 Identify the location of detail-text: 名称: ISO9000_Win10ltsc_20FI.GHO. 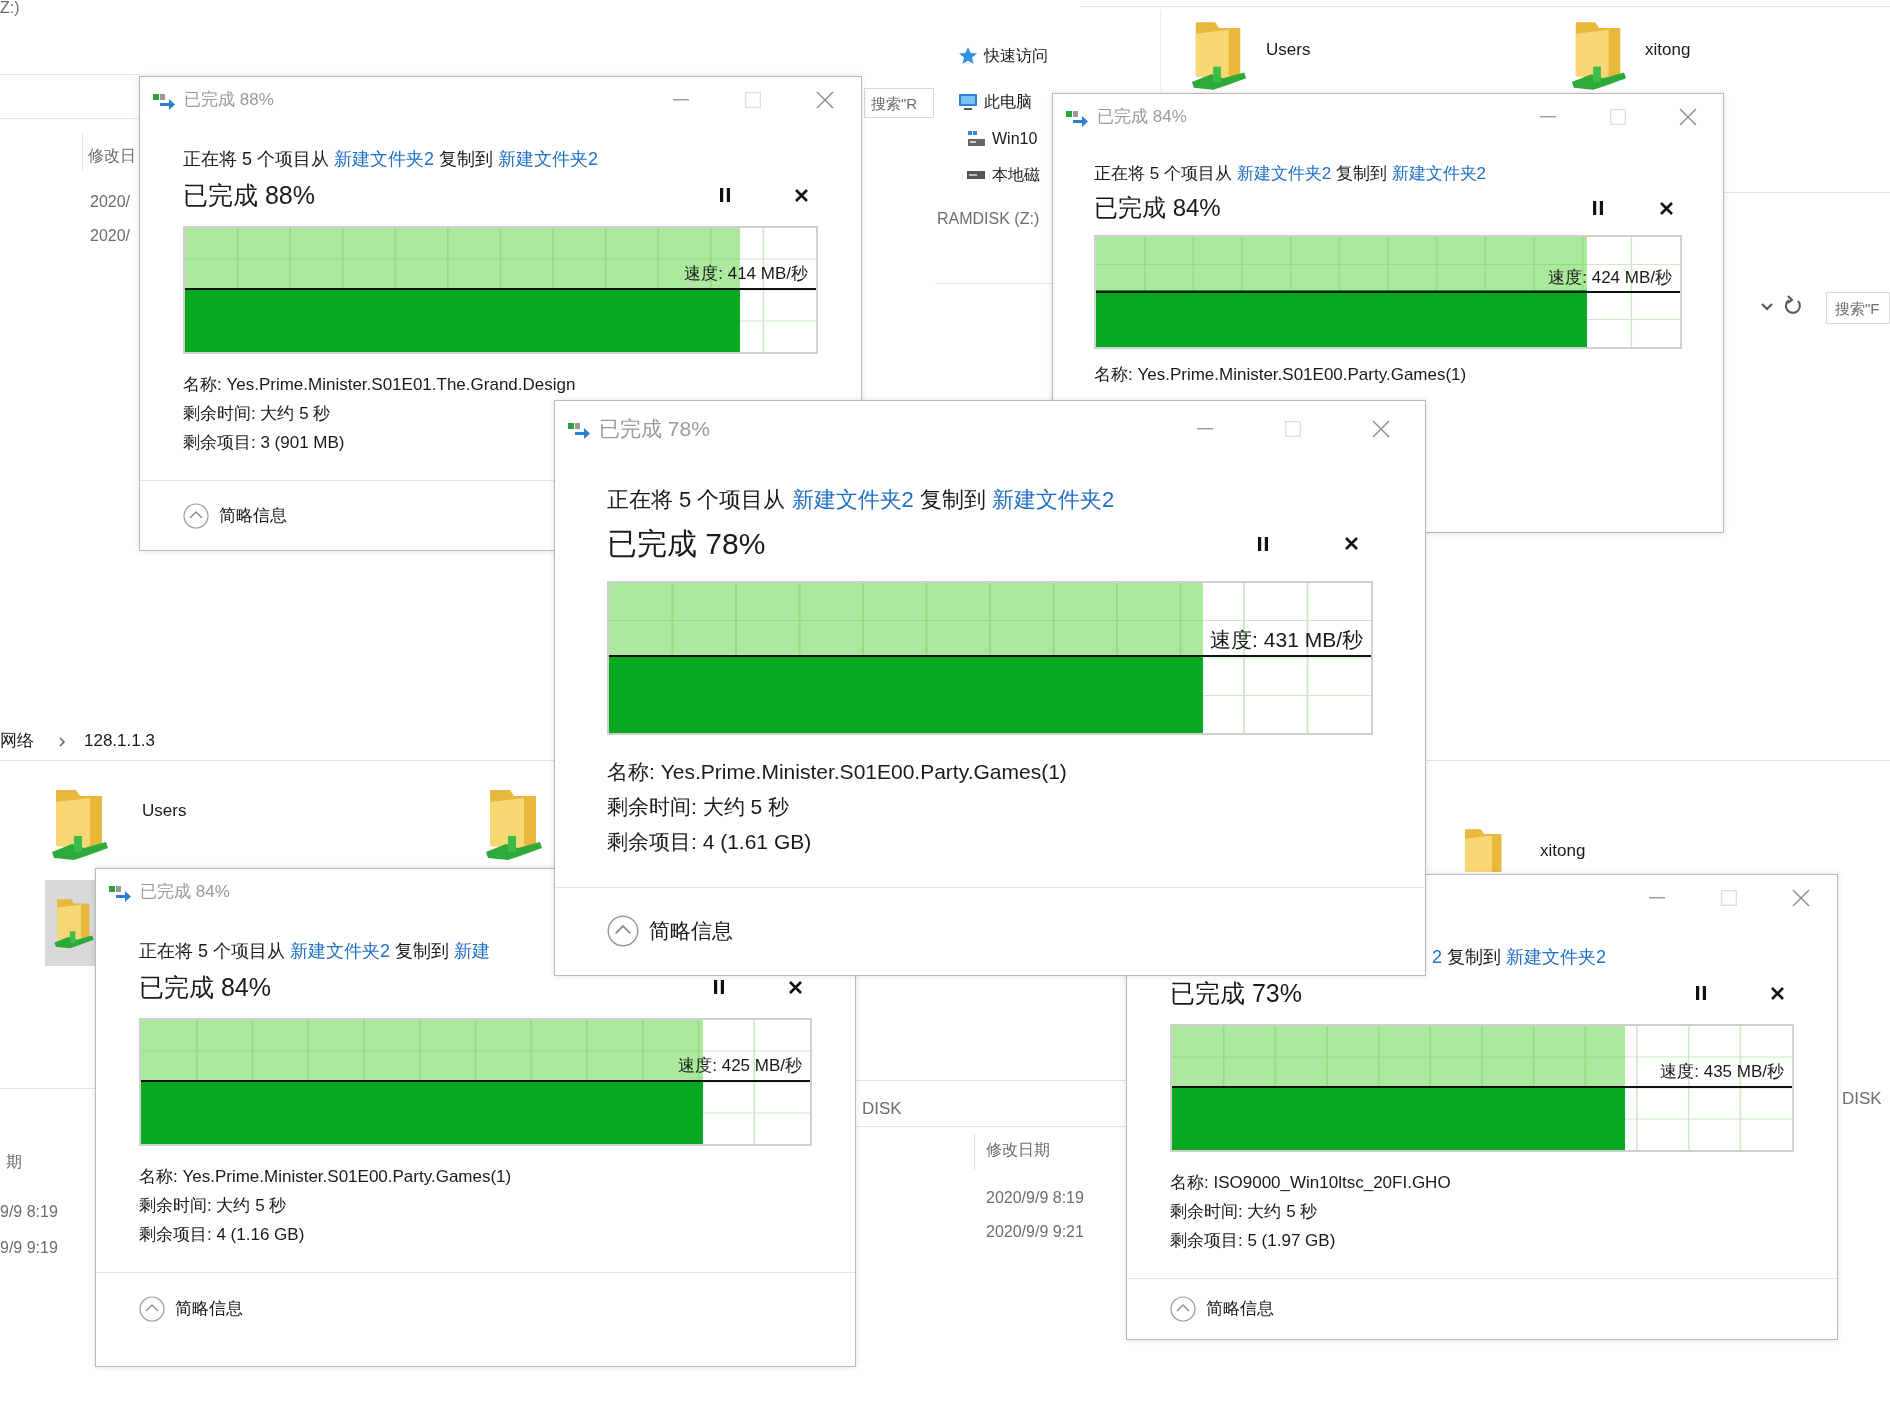
(1310, 1183).